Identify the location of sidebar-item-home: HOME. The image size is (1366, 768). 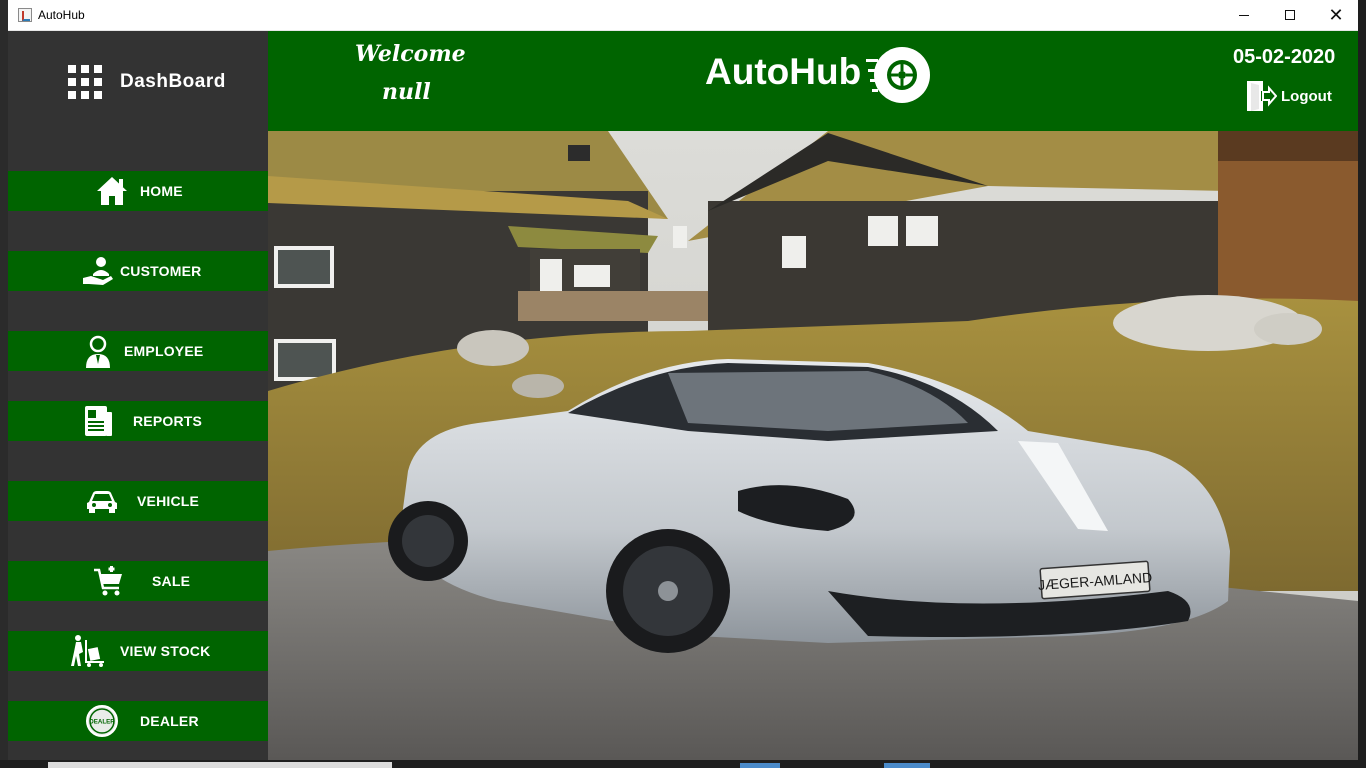
(138, 191).